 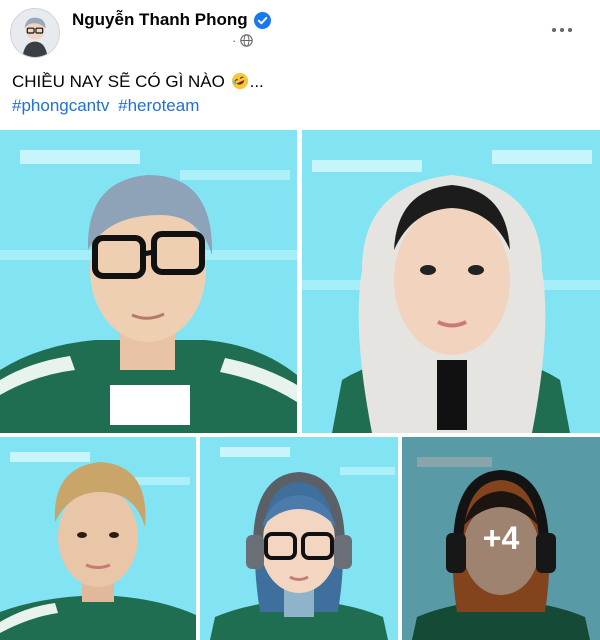 I want to click on hashtag-link: #phongcantv, so click(x=60, y=105).